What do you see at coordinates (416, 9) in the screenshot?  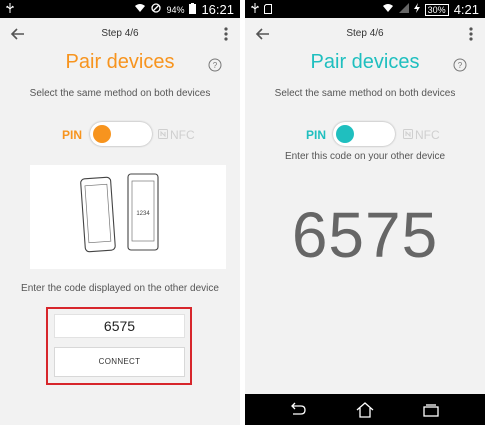 I see `bolt-icon` at bounding box center [416, 9].